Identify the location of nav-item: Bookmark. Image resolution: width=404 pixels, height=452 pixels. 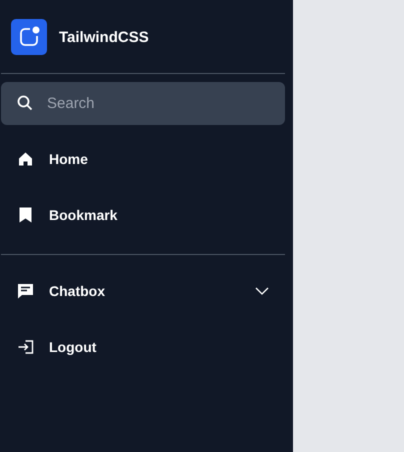
(146, 215).